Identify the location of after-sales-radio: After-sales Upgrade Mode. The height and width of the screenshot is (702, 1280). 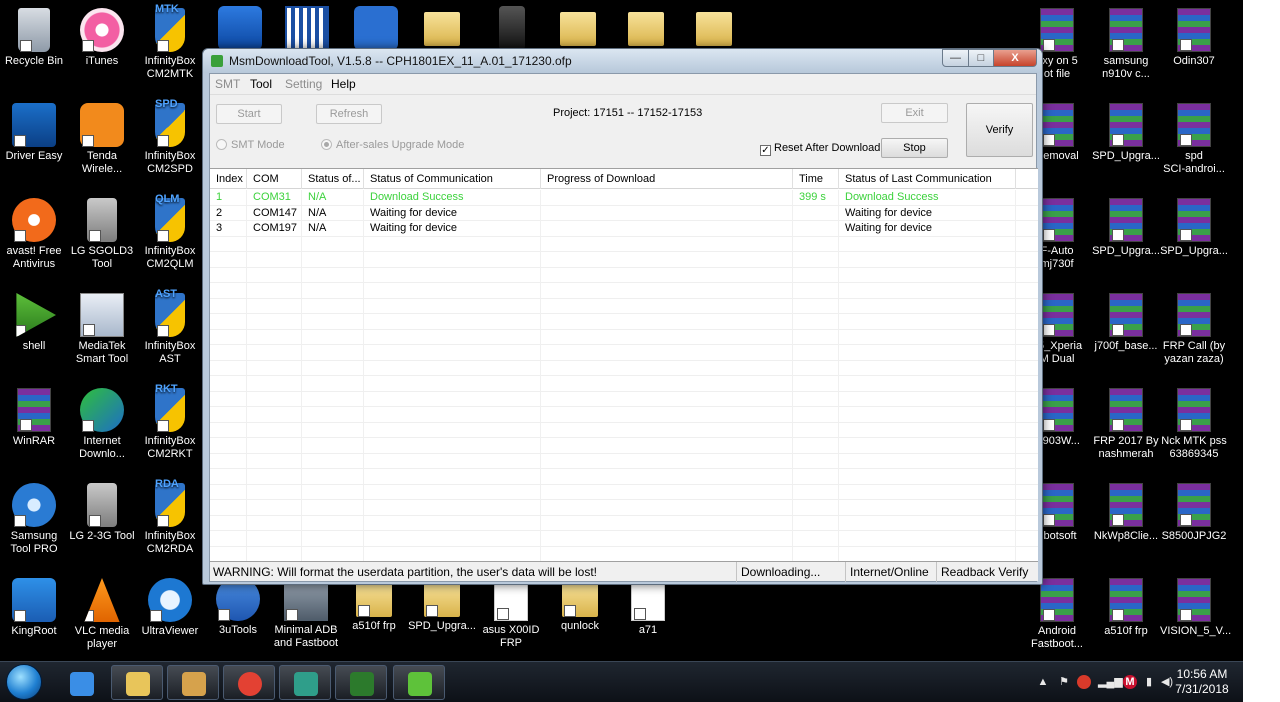
(392, 145).